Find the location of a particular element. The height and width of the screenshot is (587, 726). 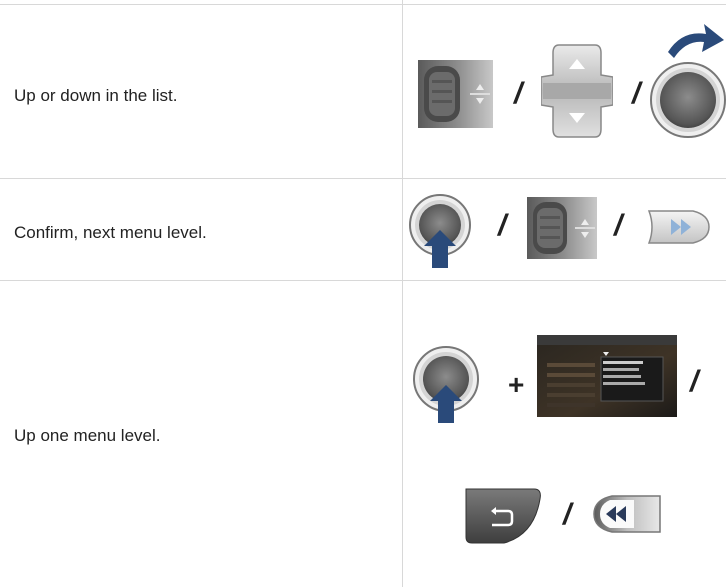

screen-menu-icon is located at coordinates (607, 376).